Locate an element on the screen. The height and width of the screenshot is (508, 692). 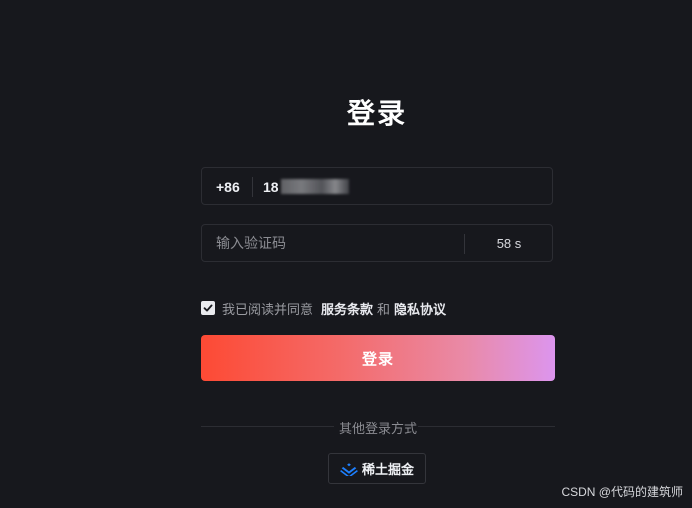
juejin-logo-icon is located at coordinates (349, 469).